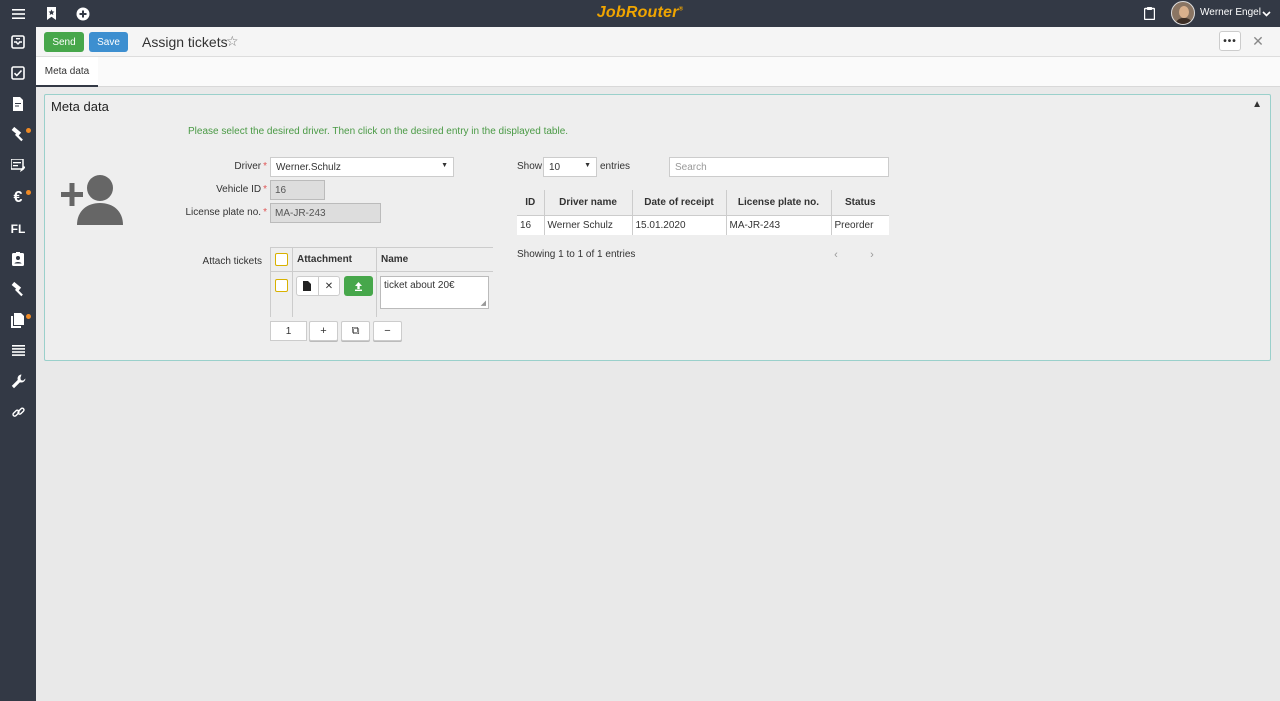  I want to click on table-cell: 16, so click(531, 225).